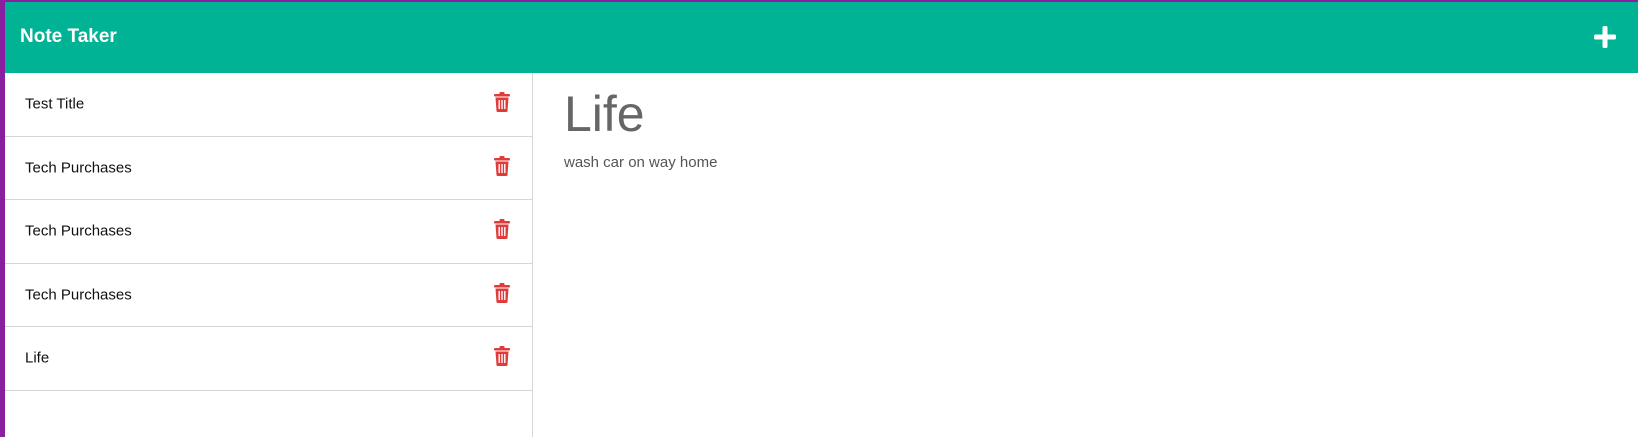 The height and width of the screenshot is (437, 1638). What do you see at coordinates (604, 114) in the screenshot?
I see `note-title: Life` at bounding box center [604, 114].